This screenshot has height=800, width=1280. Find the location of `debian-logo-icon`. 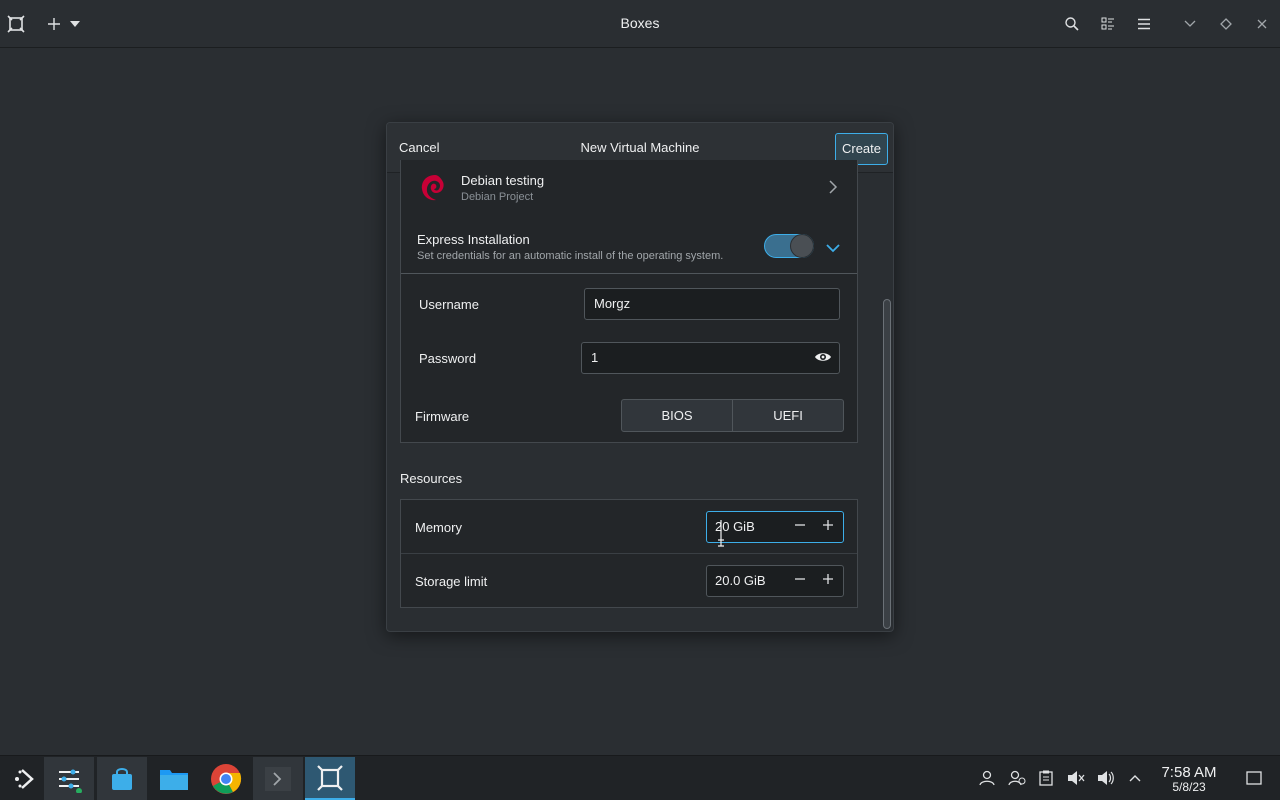

debian-logo-icon is located at coordinates (433, 188).